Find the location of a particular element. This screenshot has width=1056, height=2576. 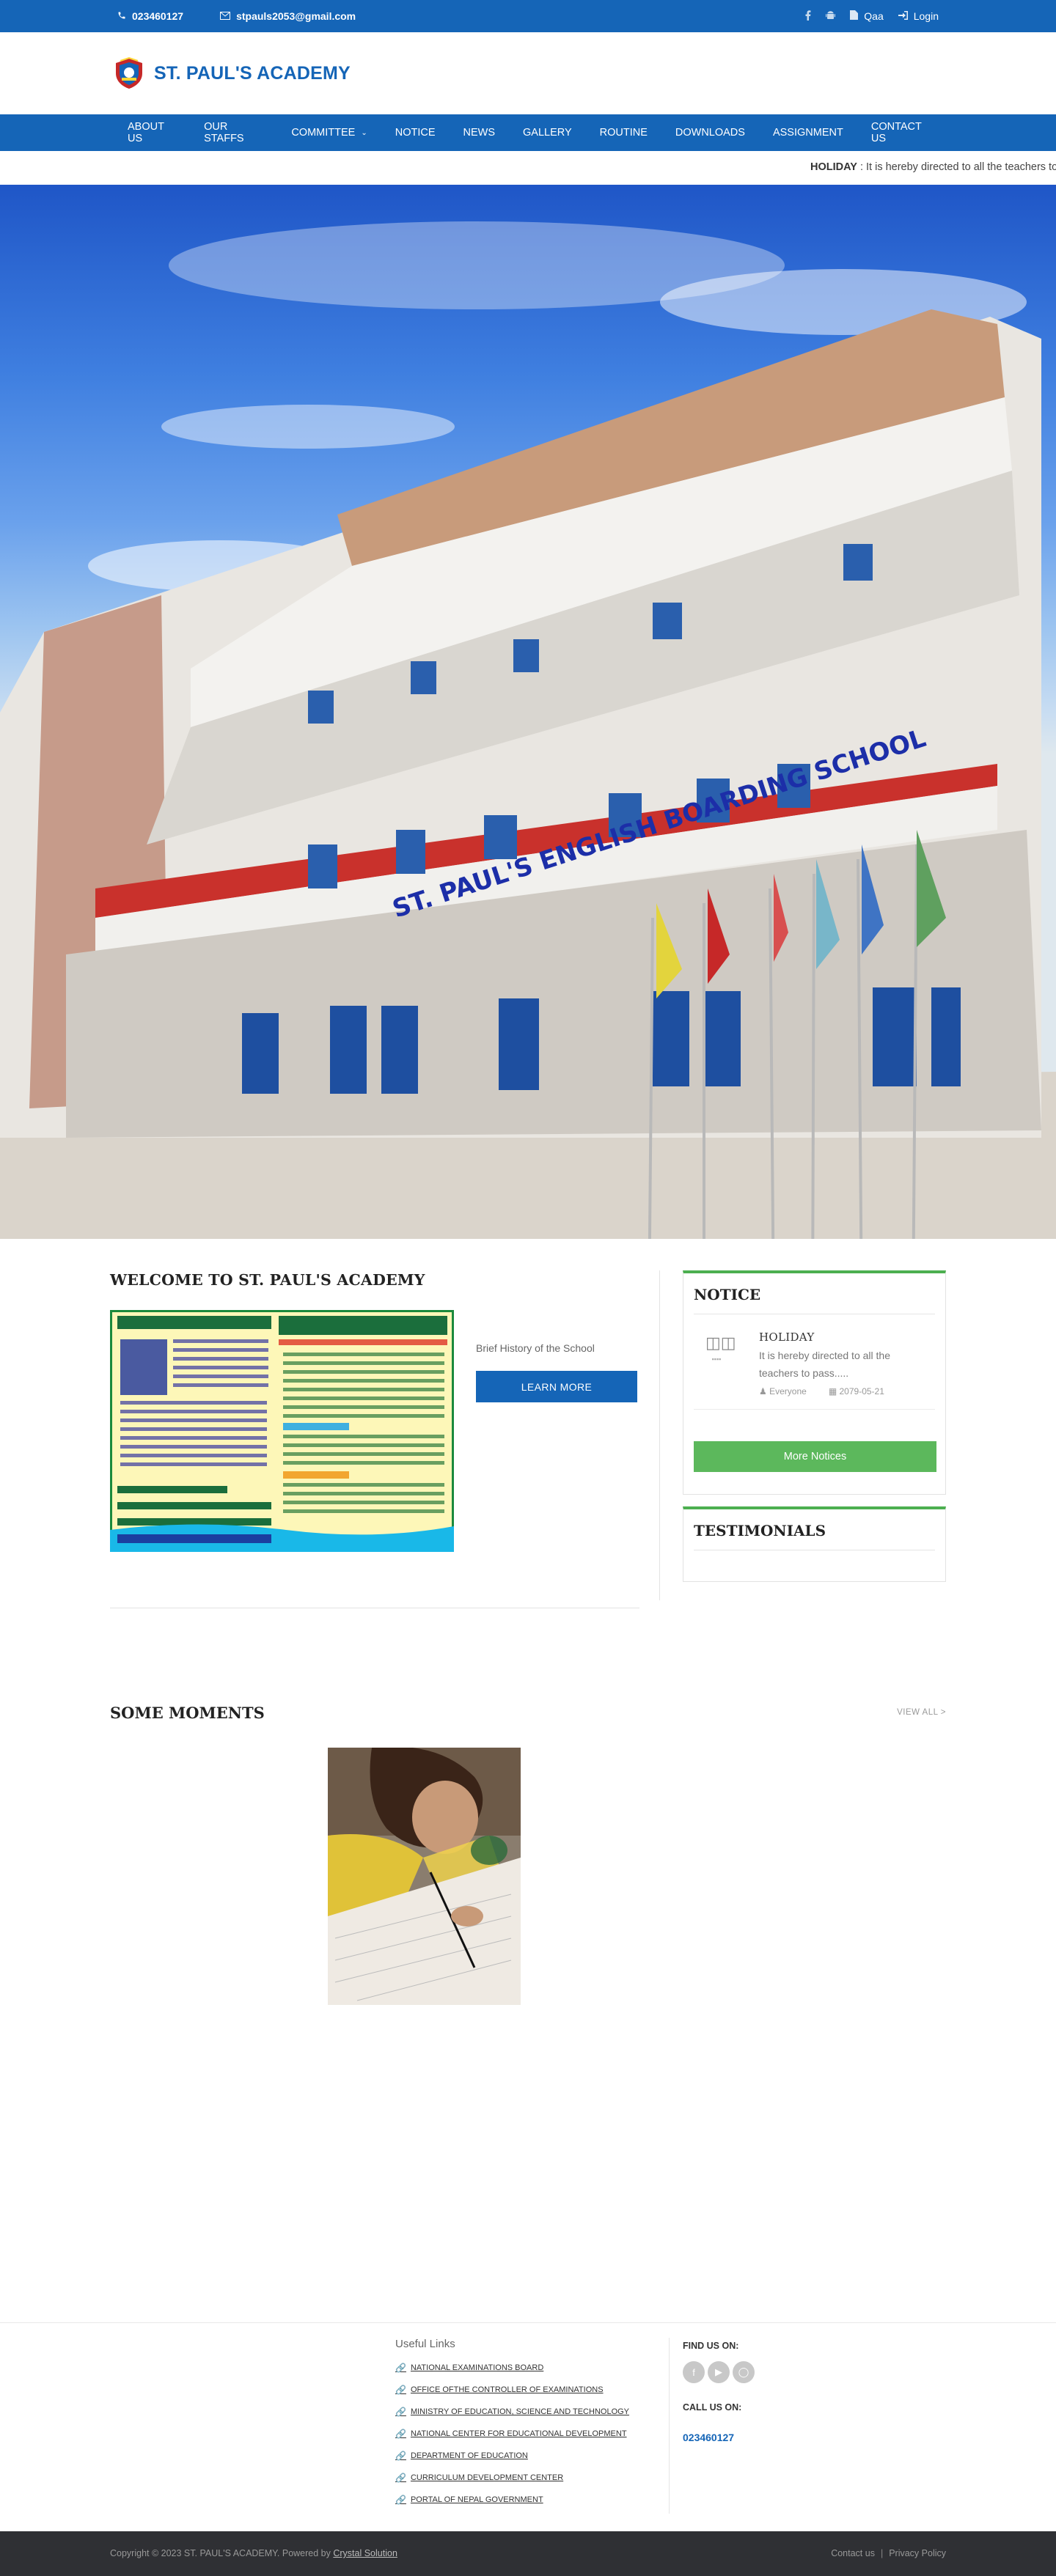

nav-item-assignment: ASSIGNMENT is located at coordinates (808, 132).